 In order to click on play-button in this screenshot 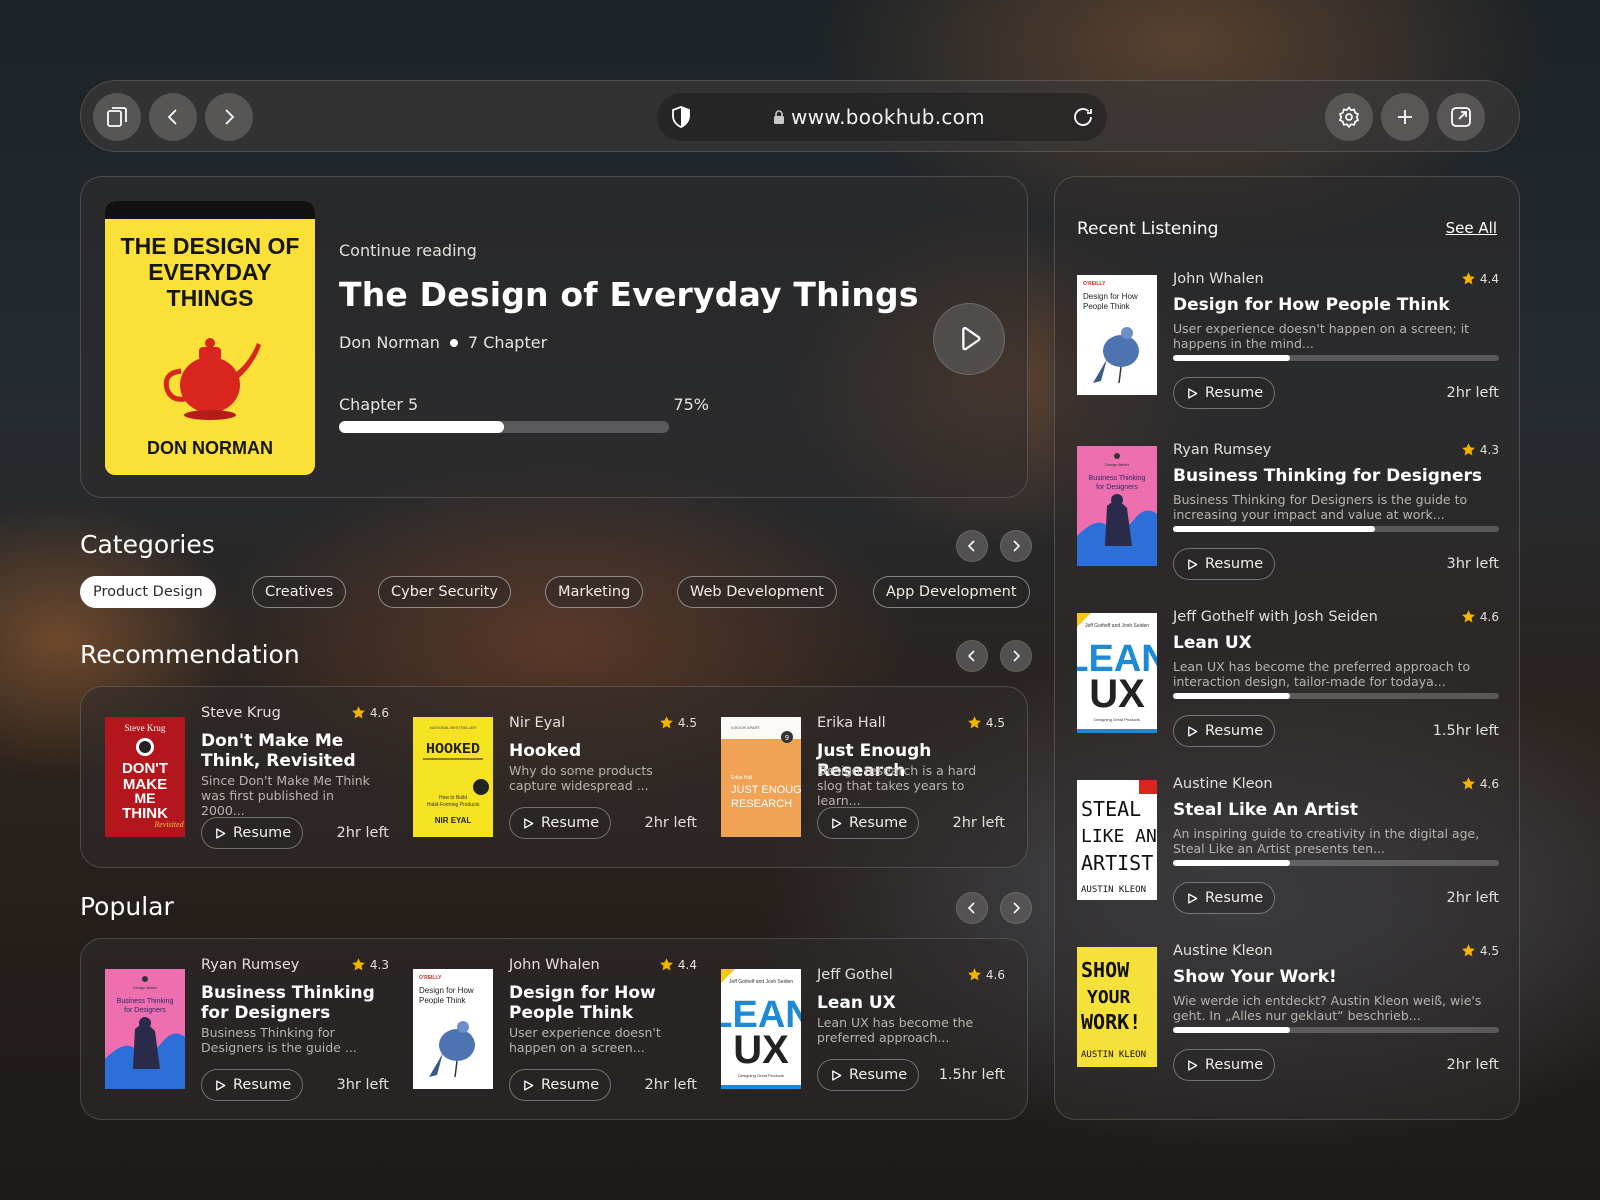, I will do `click(969, 339)`.